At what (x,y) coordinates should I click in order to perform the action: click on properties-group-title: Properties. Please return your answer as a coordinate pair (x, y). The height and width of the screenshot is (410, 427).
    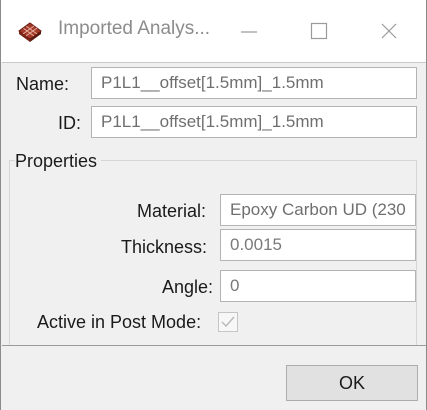
    Looking at the image, I should click on (58, 161).